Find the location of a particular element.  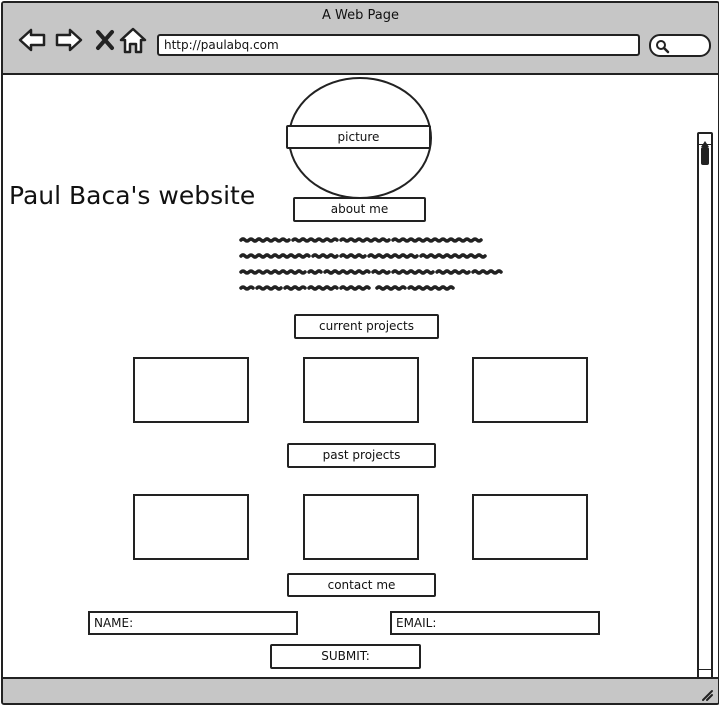

past-project-1-image is located at coordinates (191, 527).